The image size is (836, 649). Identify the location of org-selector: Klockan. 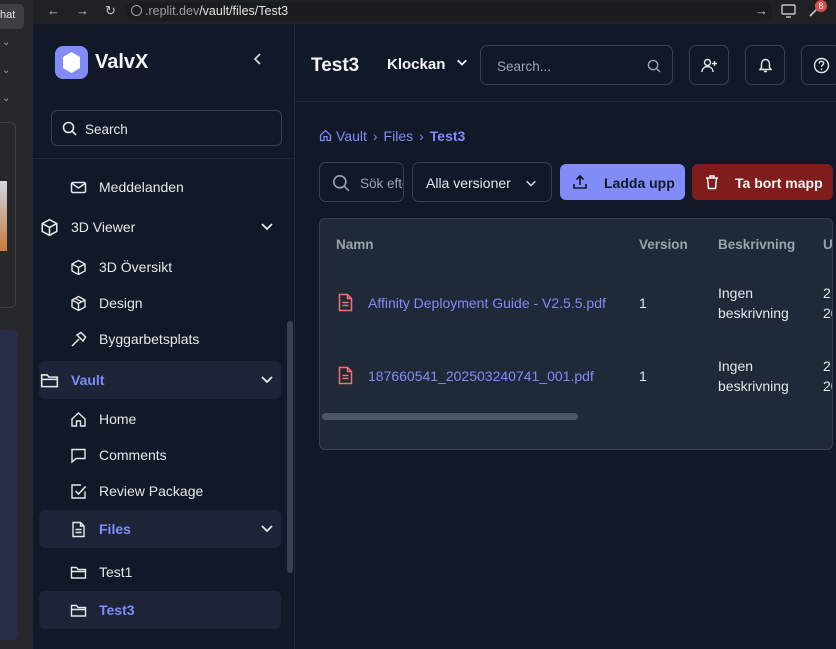
(427, 64).